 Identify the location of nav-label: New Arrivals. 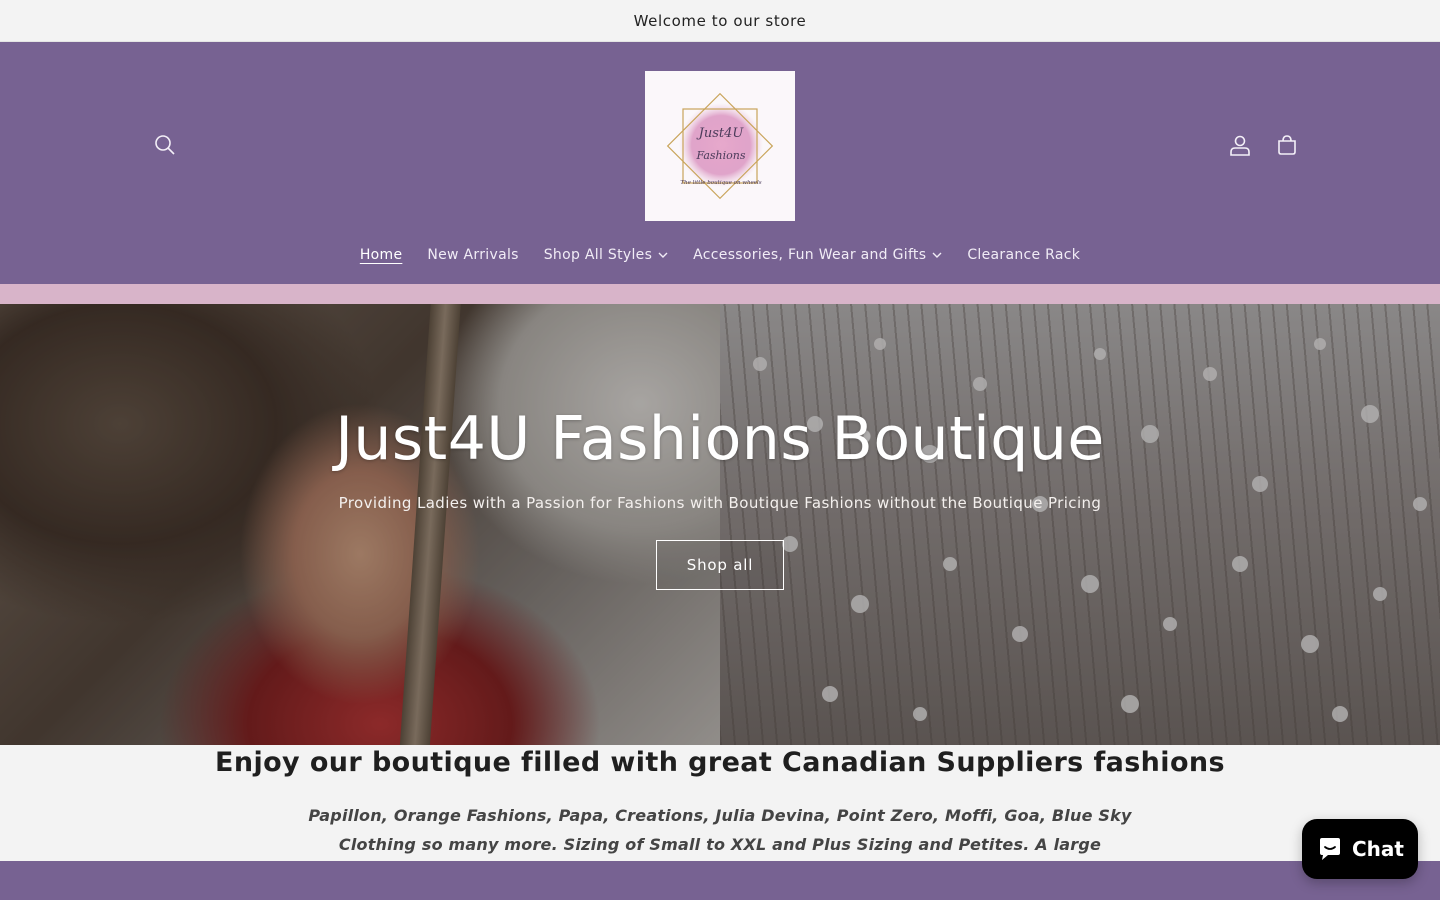
(473, 255).